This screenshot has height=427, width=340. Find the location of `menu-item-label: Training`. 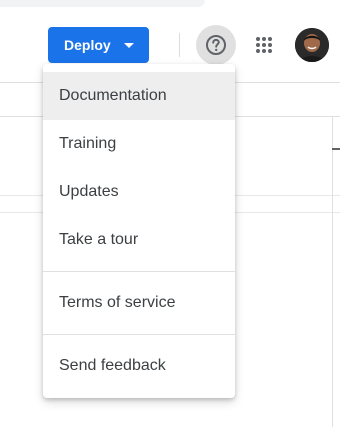

menu-item-label: Training is located at coordinates (88, 143).